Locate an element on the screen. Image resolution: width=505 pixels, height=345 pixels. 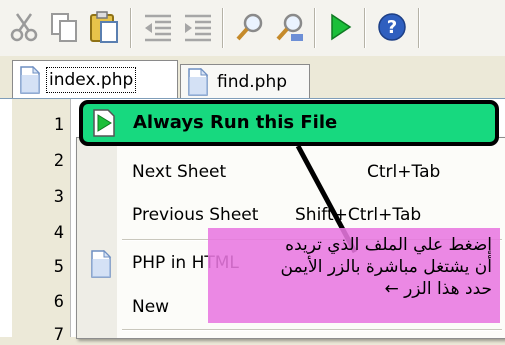
tab-bar: index.php find.php is located at coordinates (252, 77).